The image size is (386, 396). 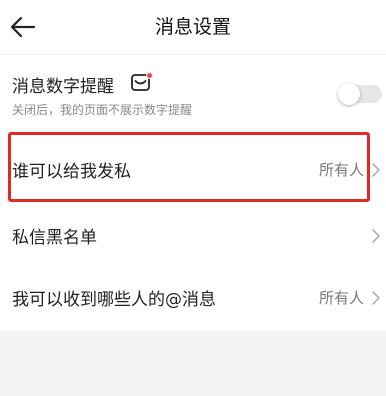 I want to click on message-badge-label: 消息数字提醒, so click(x=63, y=87).